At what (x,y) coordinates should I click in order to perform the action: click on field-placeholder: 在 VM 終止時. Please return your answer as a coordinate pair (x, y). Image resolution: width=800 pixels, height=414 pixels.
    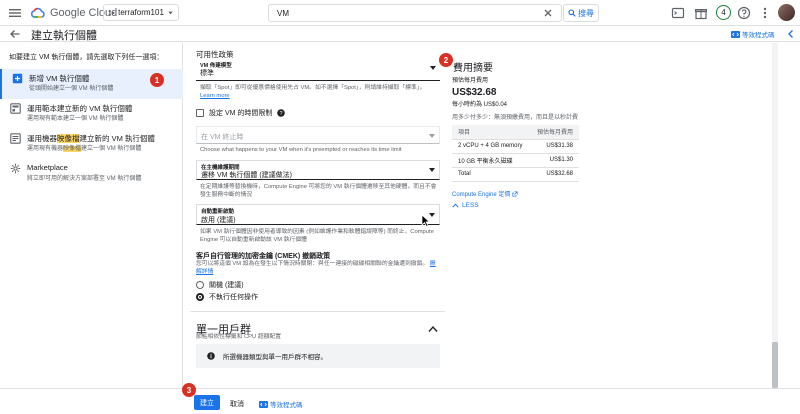
    Looking at the image, I should click on (222, 137).